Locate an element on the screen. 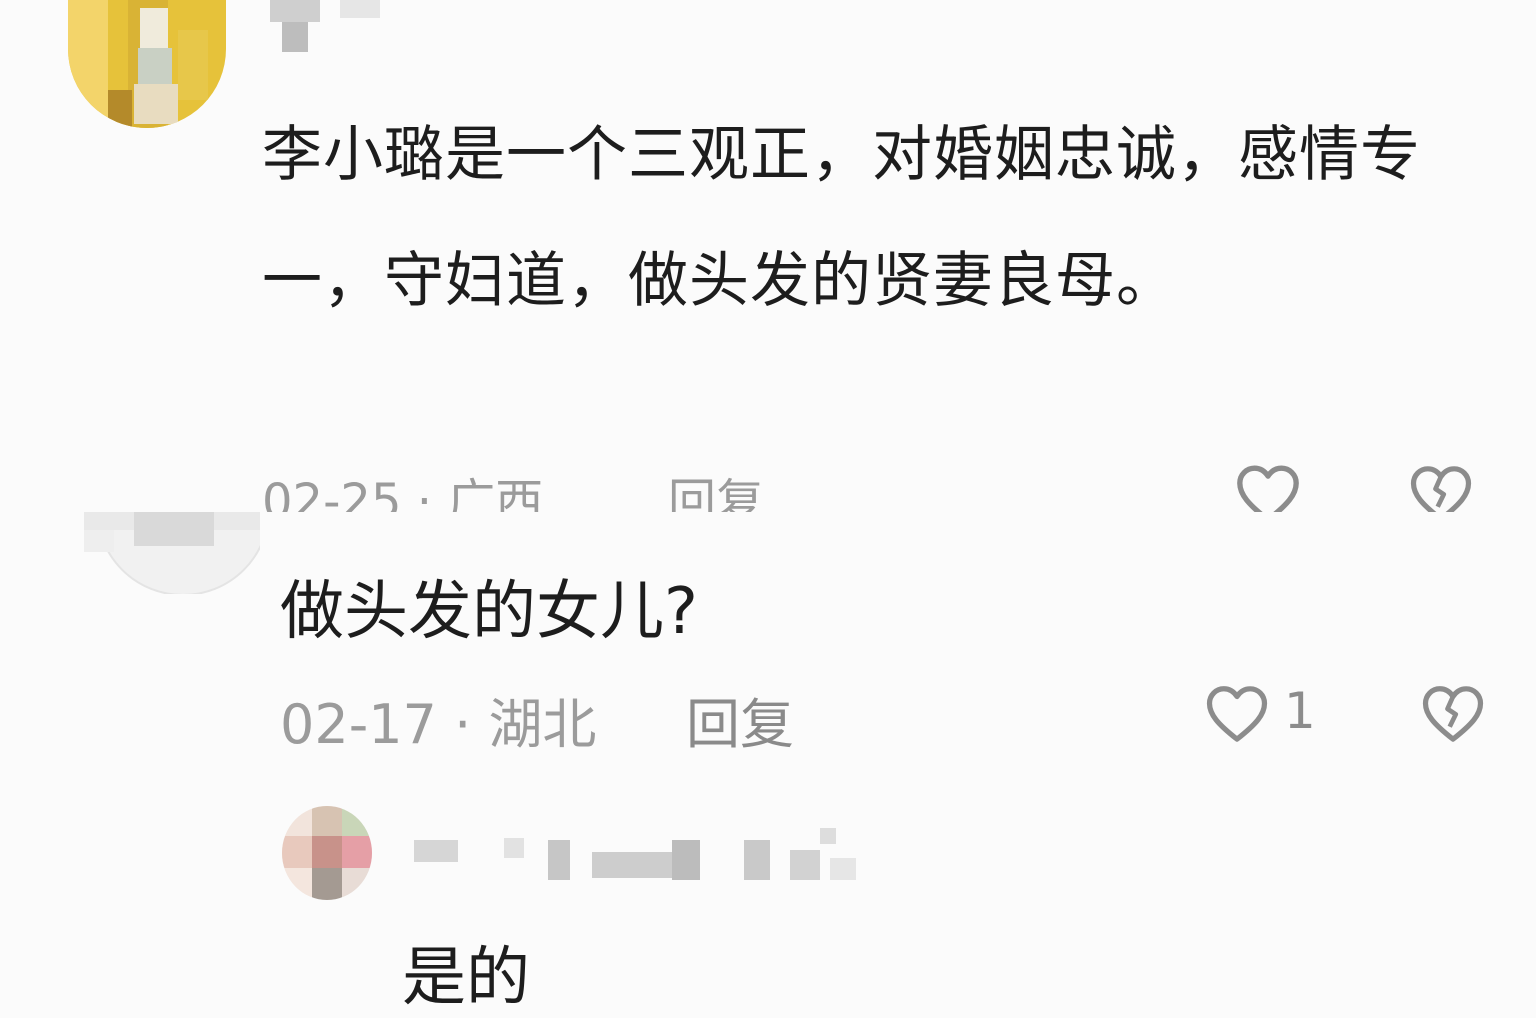 This screenshot has width=1536, height=1018. comment-text: 是的 is located at coordinates (466, 978).